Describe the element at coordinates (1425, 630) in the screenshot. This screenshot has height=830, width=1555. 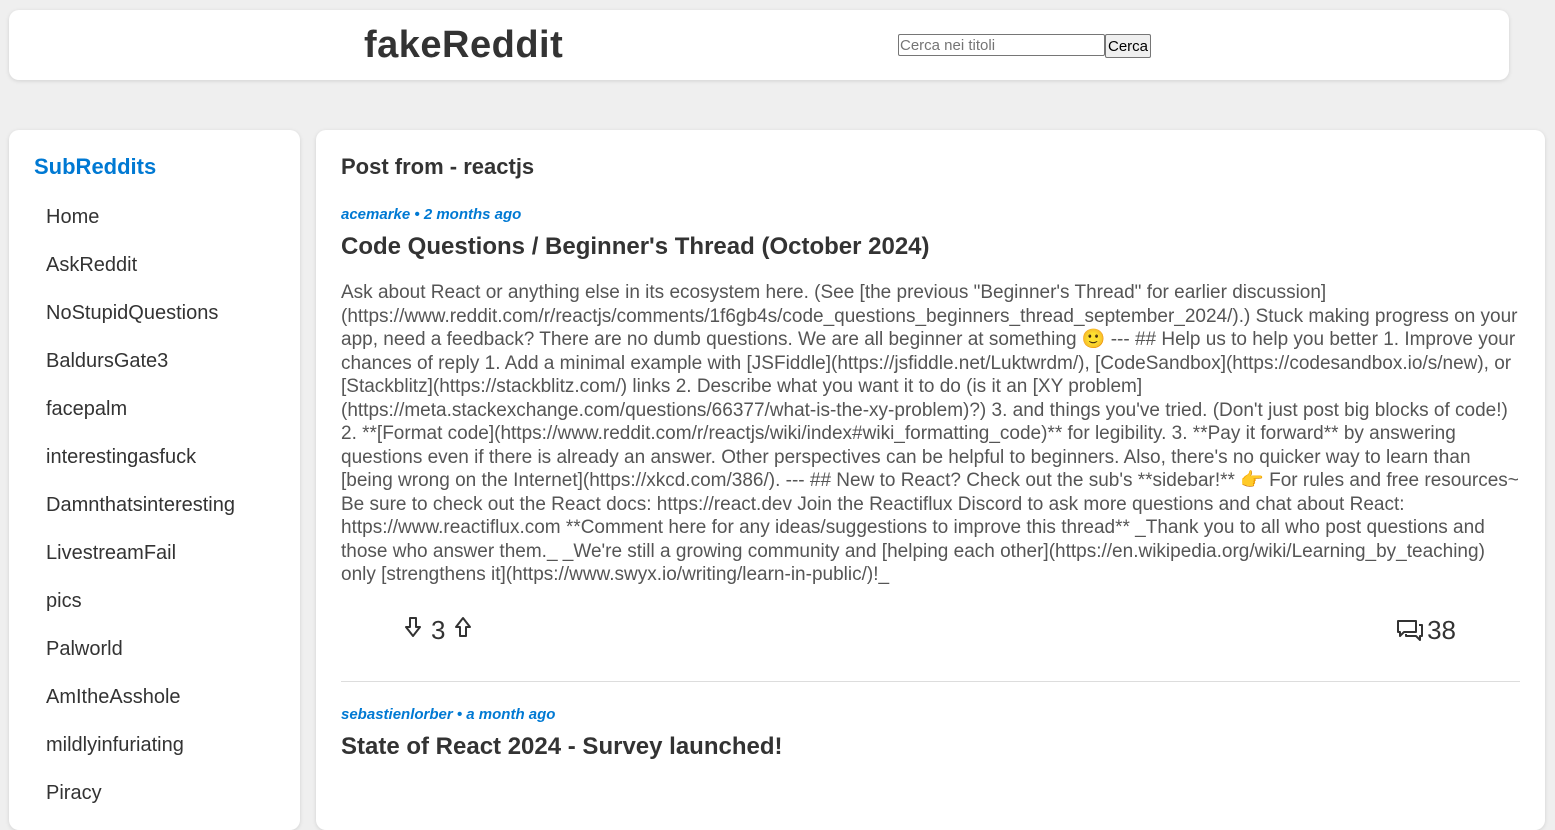
I see `comments-button: 38` at that location.